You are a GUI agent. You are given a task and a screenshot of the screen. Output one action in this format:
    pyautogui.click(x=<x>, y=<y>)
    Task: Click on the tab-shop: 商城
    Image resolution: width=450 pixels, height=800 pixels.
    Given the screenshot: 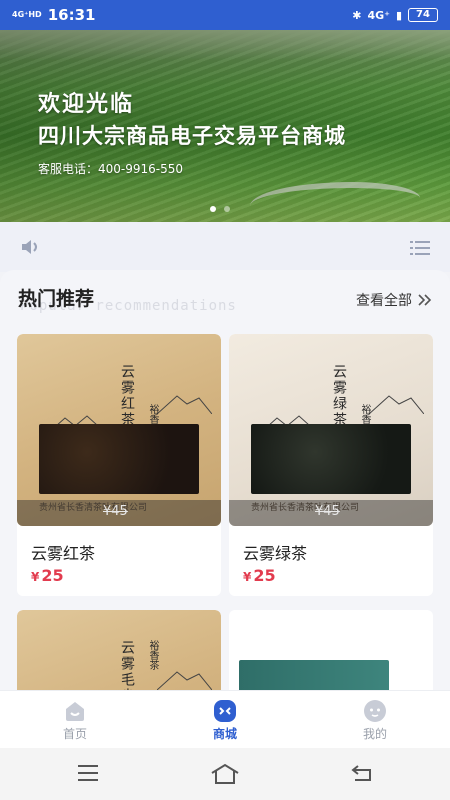 What is the action you would take?
    pyautogui.click(x=225, y=719)
    